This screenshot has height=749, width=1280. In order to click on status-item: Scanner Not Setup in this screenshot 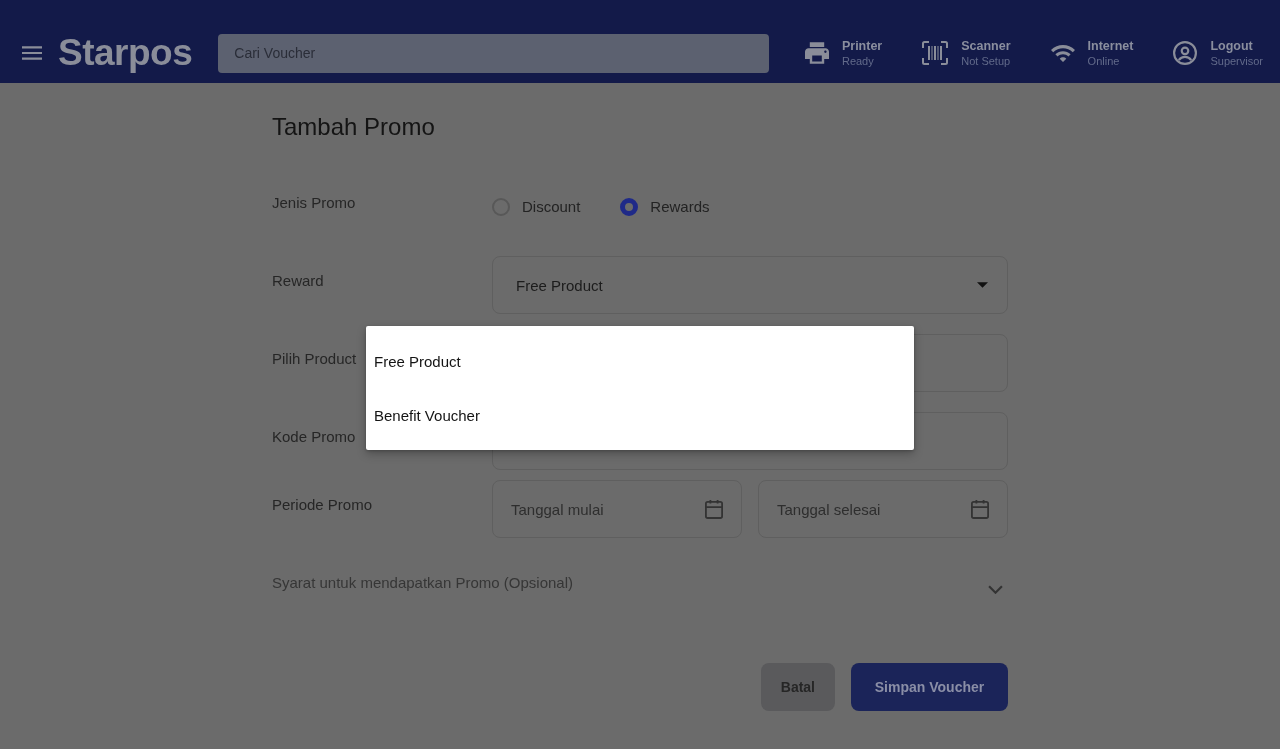, I will do `click(966, 53)`.